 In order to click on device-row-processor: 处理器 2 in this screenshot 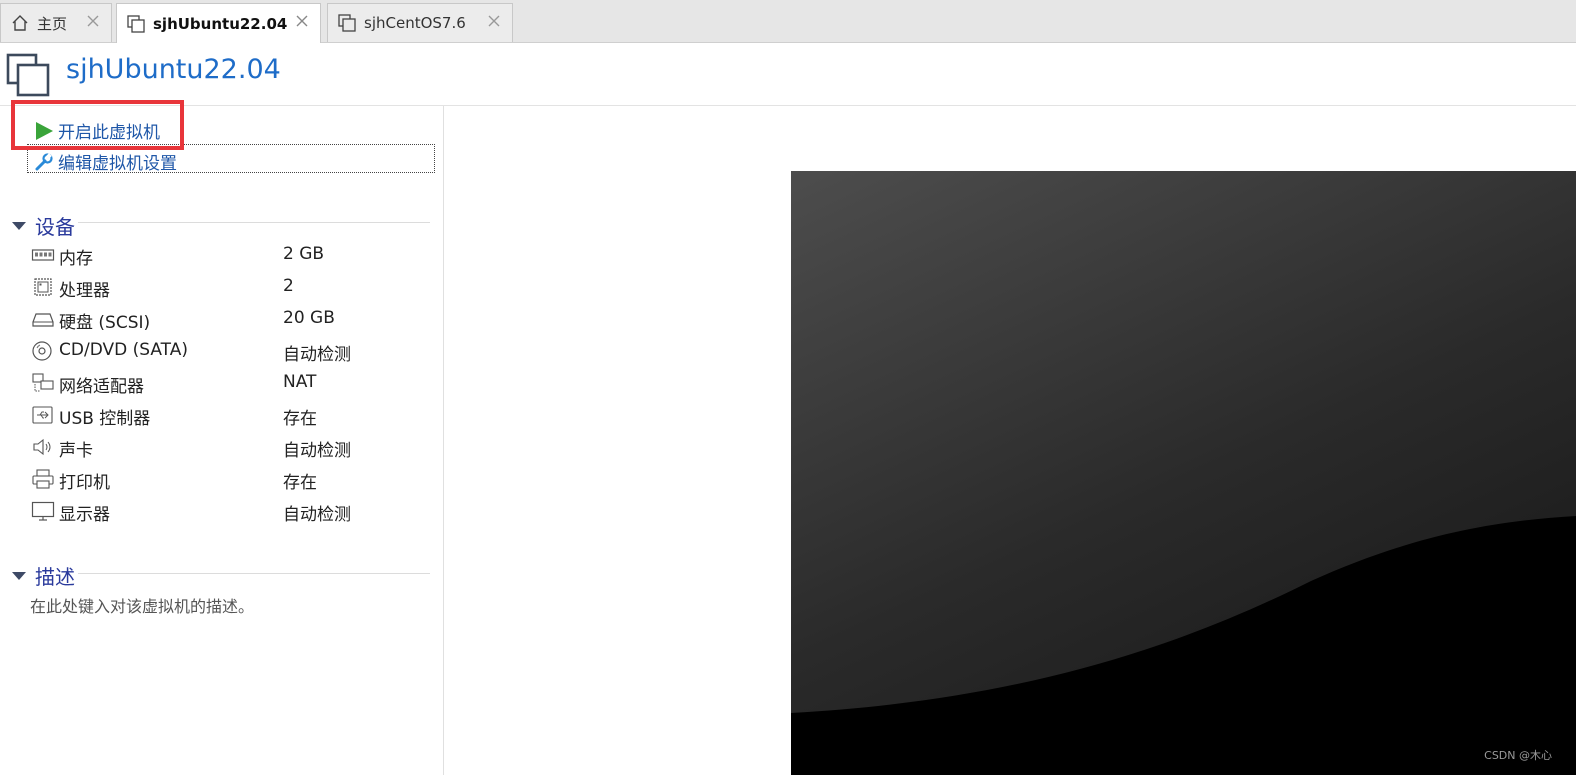, I will do `click(231, 287)`.